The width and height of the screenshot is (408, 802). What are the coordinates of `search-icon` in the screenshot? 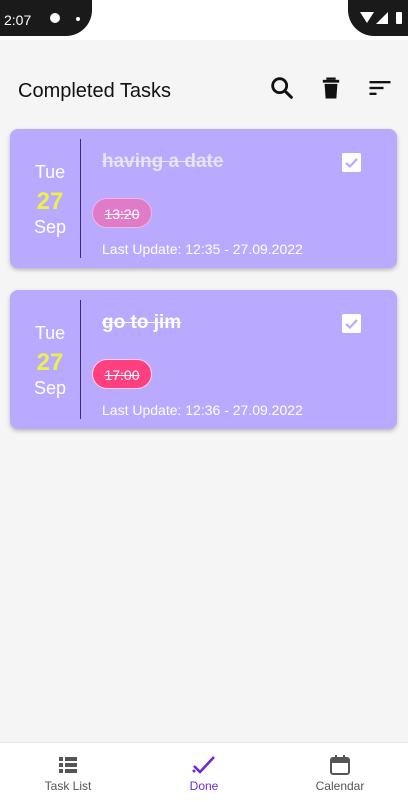 It's located at (282, 88).